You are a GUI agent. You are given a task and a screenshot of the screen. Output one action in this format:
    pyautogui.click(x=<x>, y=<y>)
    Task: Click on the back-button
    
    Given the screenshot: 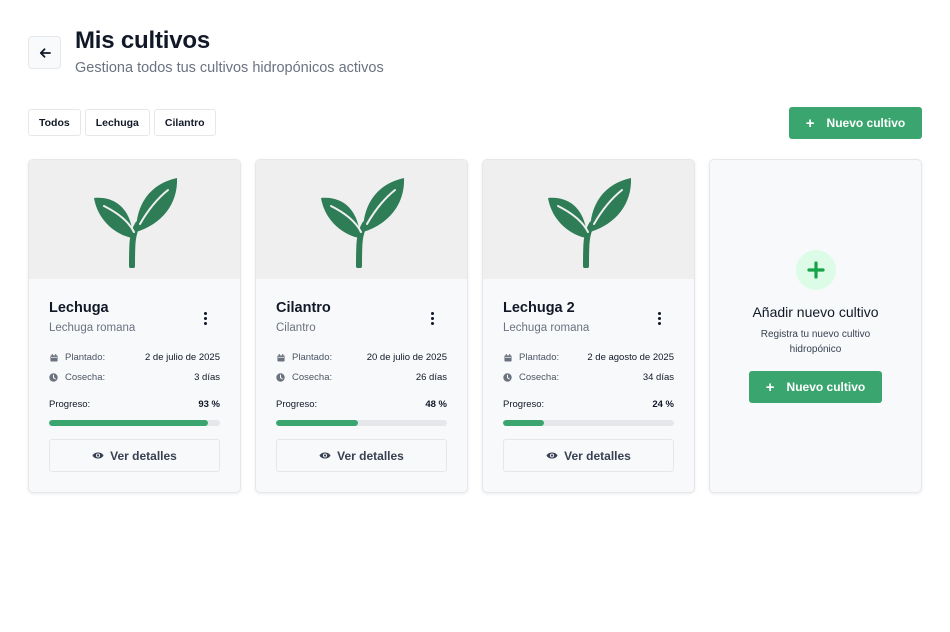 What is the action you would take?
    pyautogui.click(x=44, y=52)
    